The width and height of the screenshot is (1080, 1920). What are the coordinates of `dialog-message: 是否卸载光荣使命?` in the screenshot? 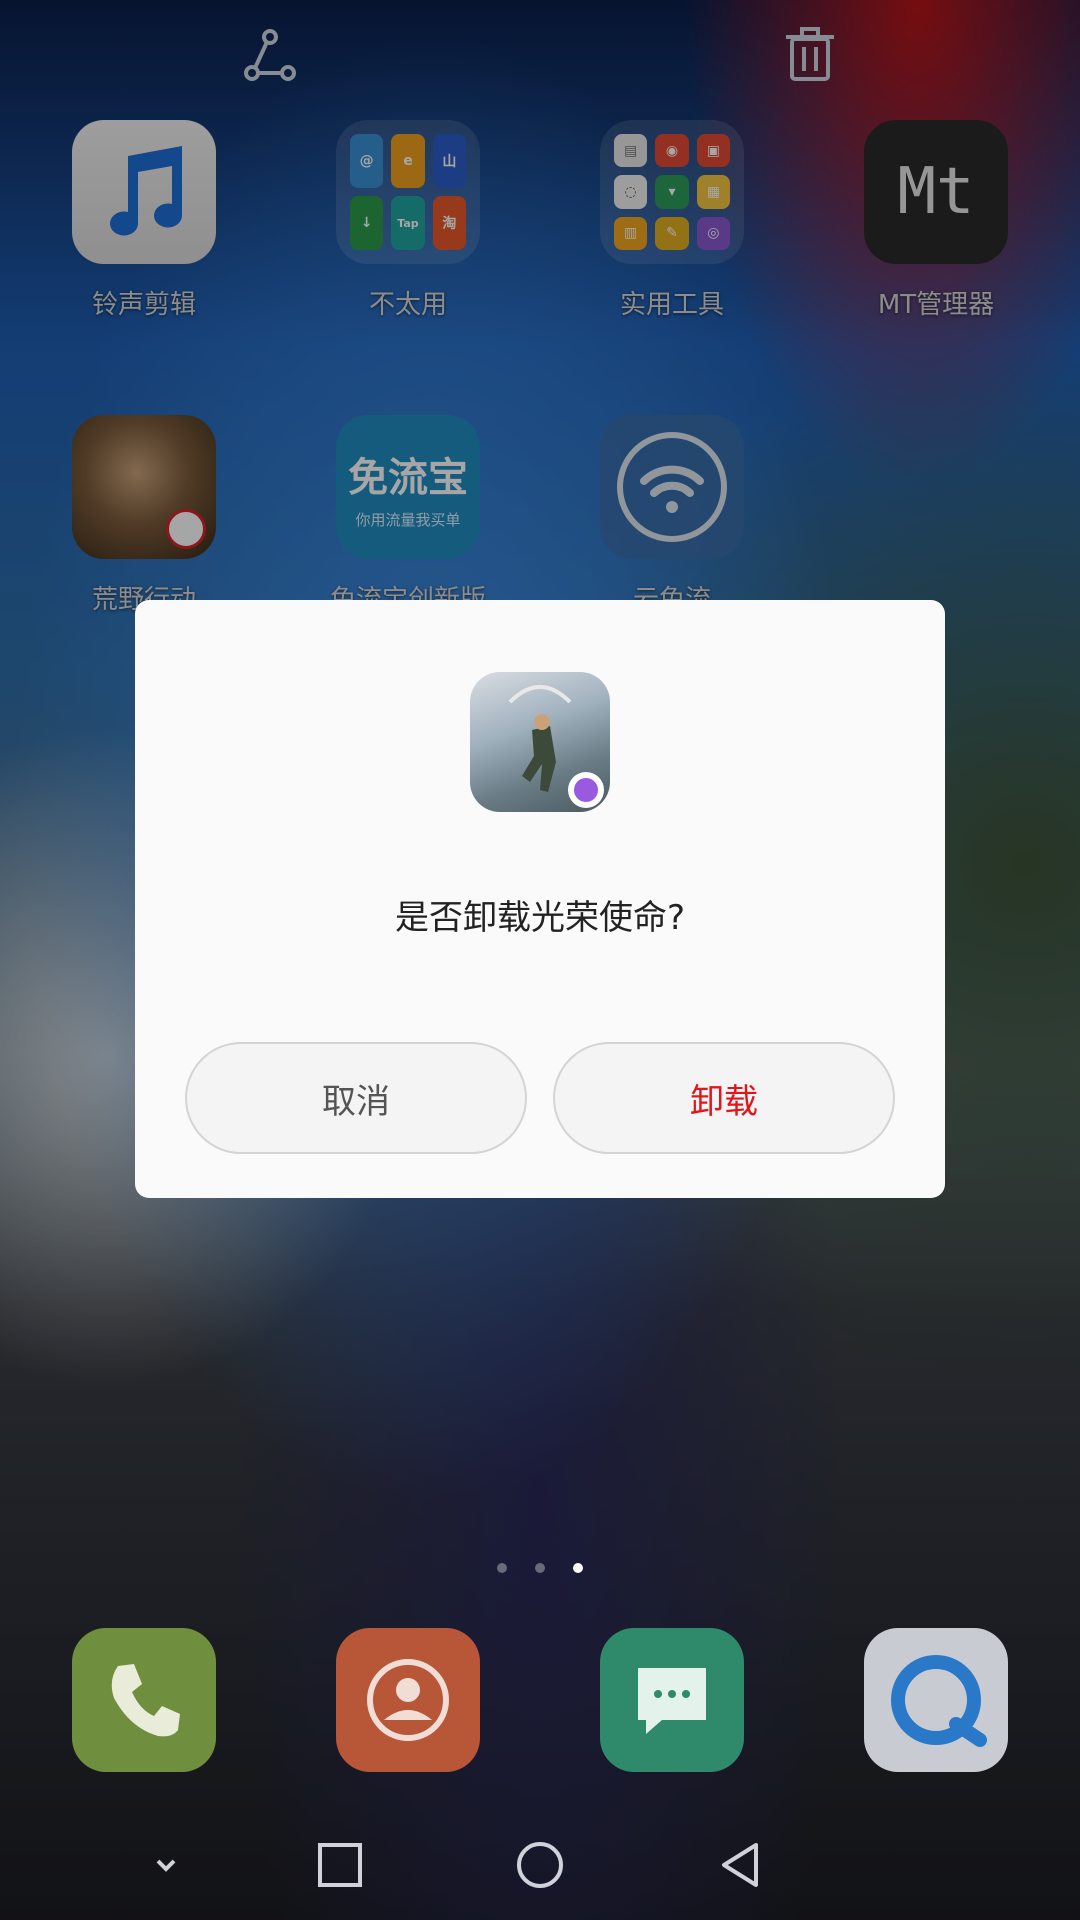 It's located at (540, 918).